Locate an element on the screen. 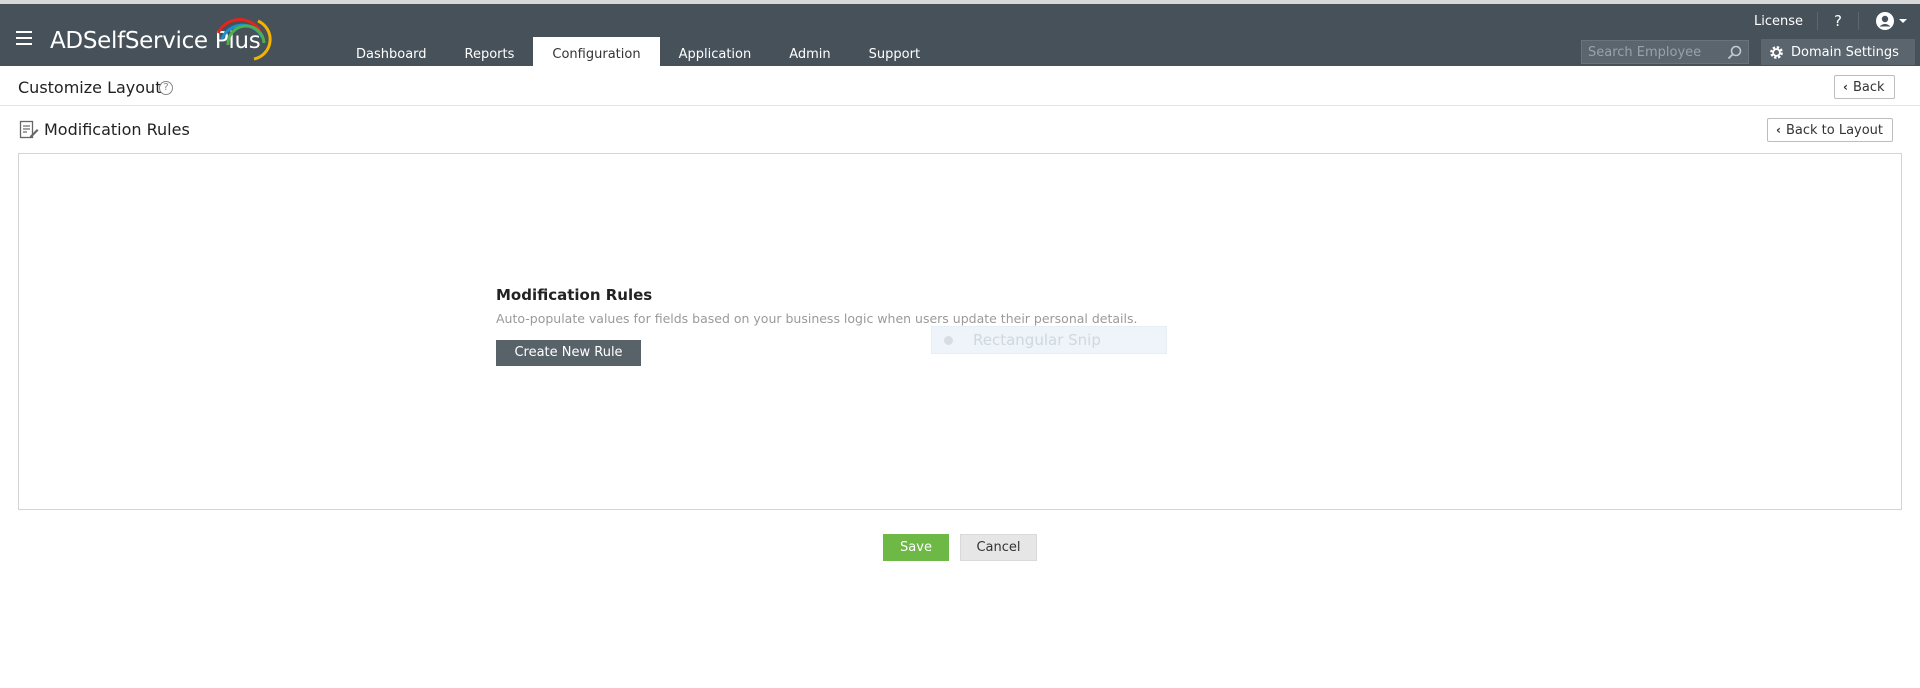  question-help-icon: ? is located at coordinates (166, 88).